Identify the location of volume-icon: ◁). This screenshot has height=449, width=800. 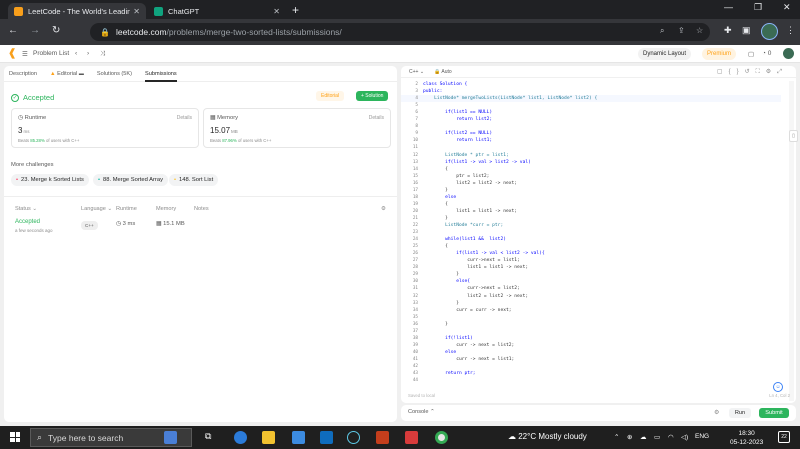
(684, 437).